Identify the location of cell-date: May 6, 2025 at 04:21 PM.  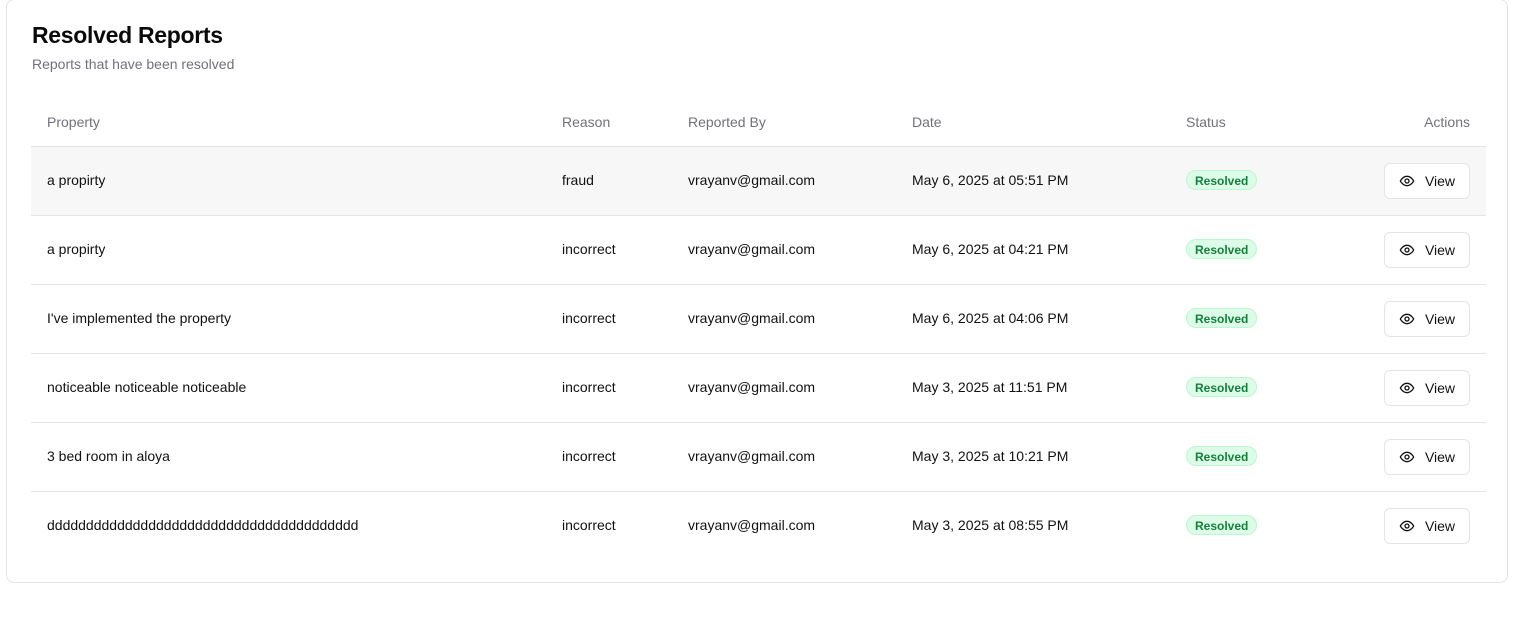
(990, 249).